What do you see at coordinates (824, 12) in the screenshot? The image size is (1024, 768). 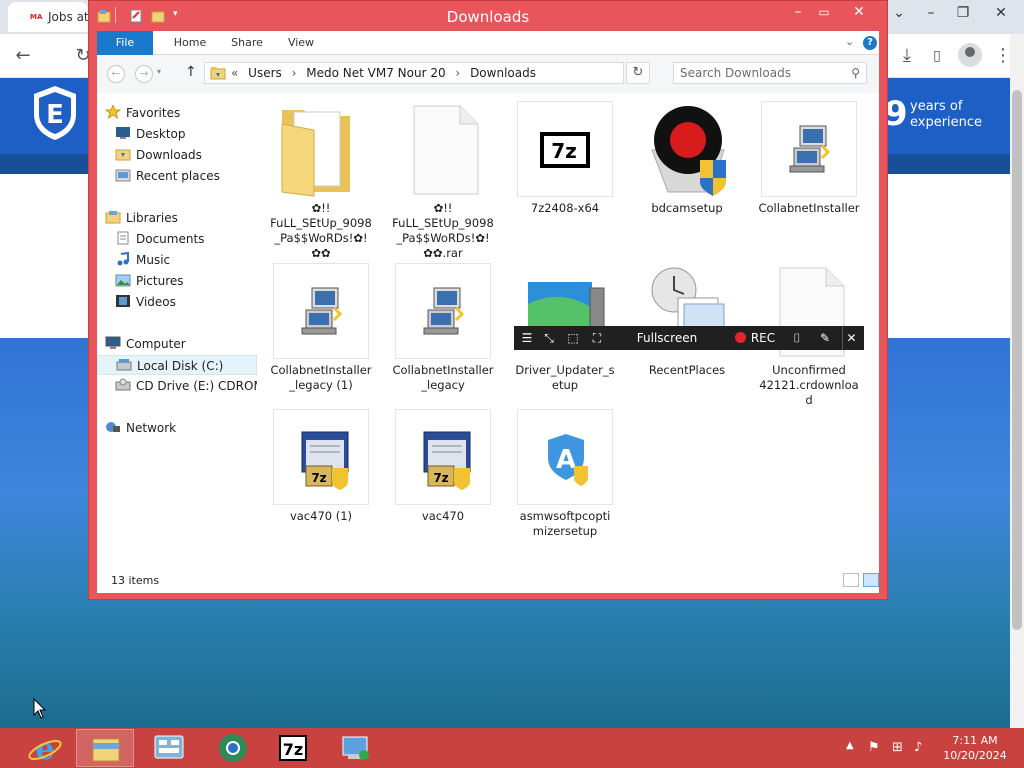 I see `maximize-icon: ▭` at bounding box center [824, 12].